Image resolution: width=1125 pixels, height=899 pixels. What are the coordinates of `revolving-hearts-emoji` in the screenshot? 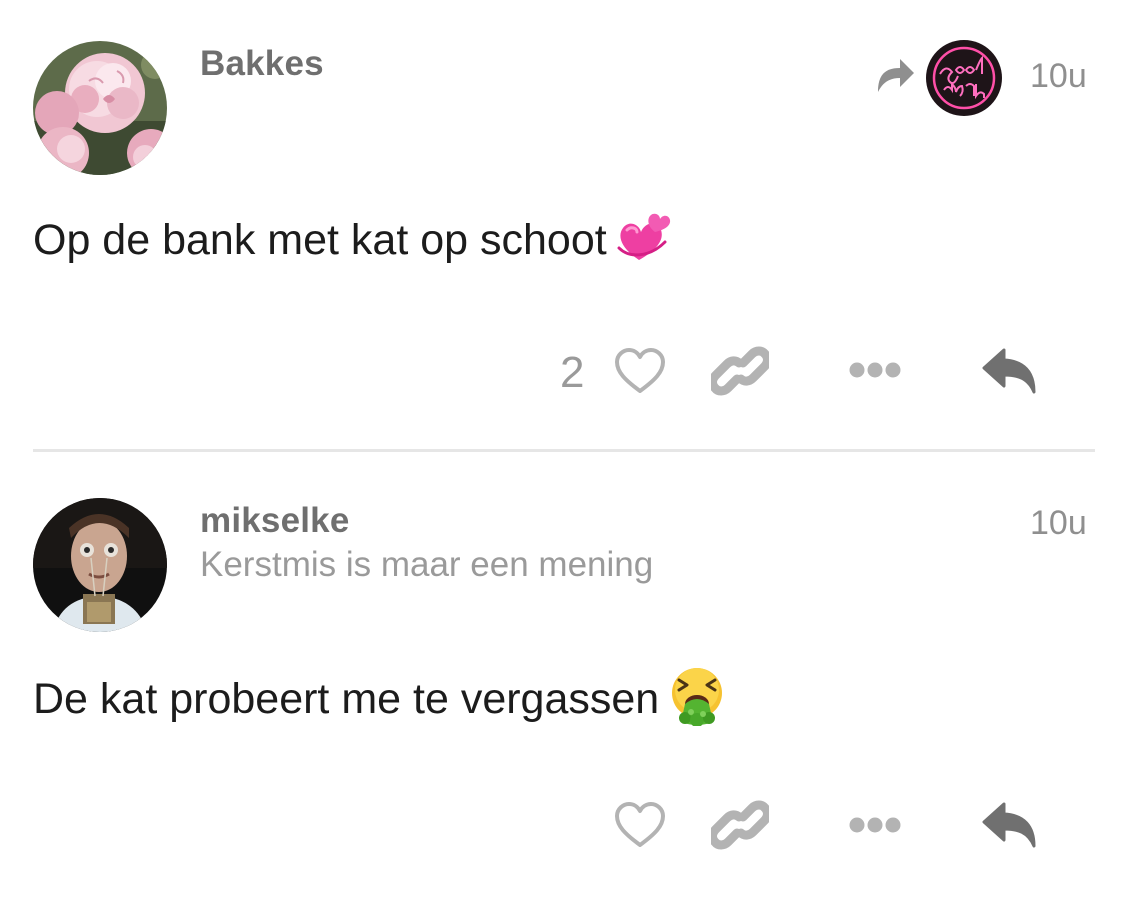 It's located at (644, 242).